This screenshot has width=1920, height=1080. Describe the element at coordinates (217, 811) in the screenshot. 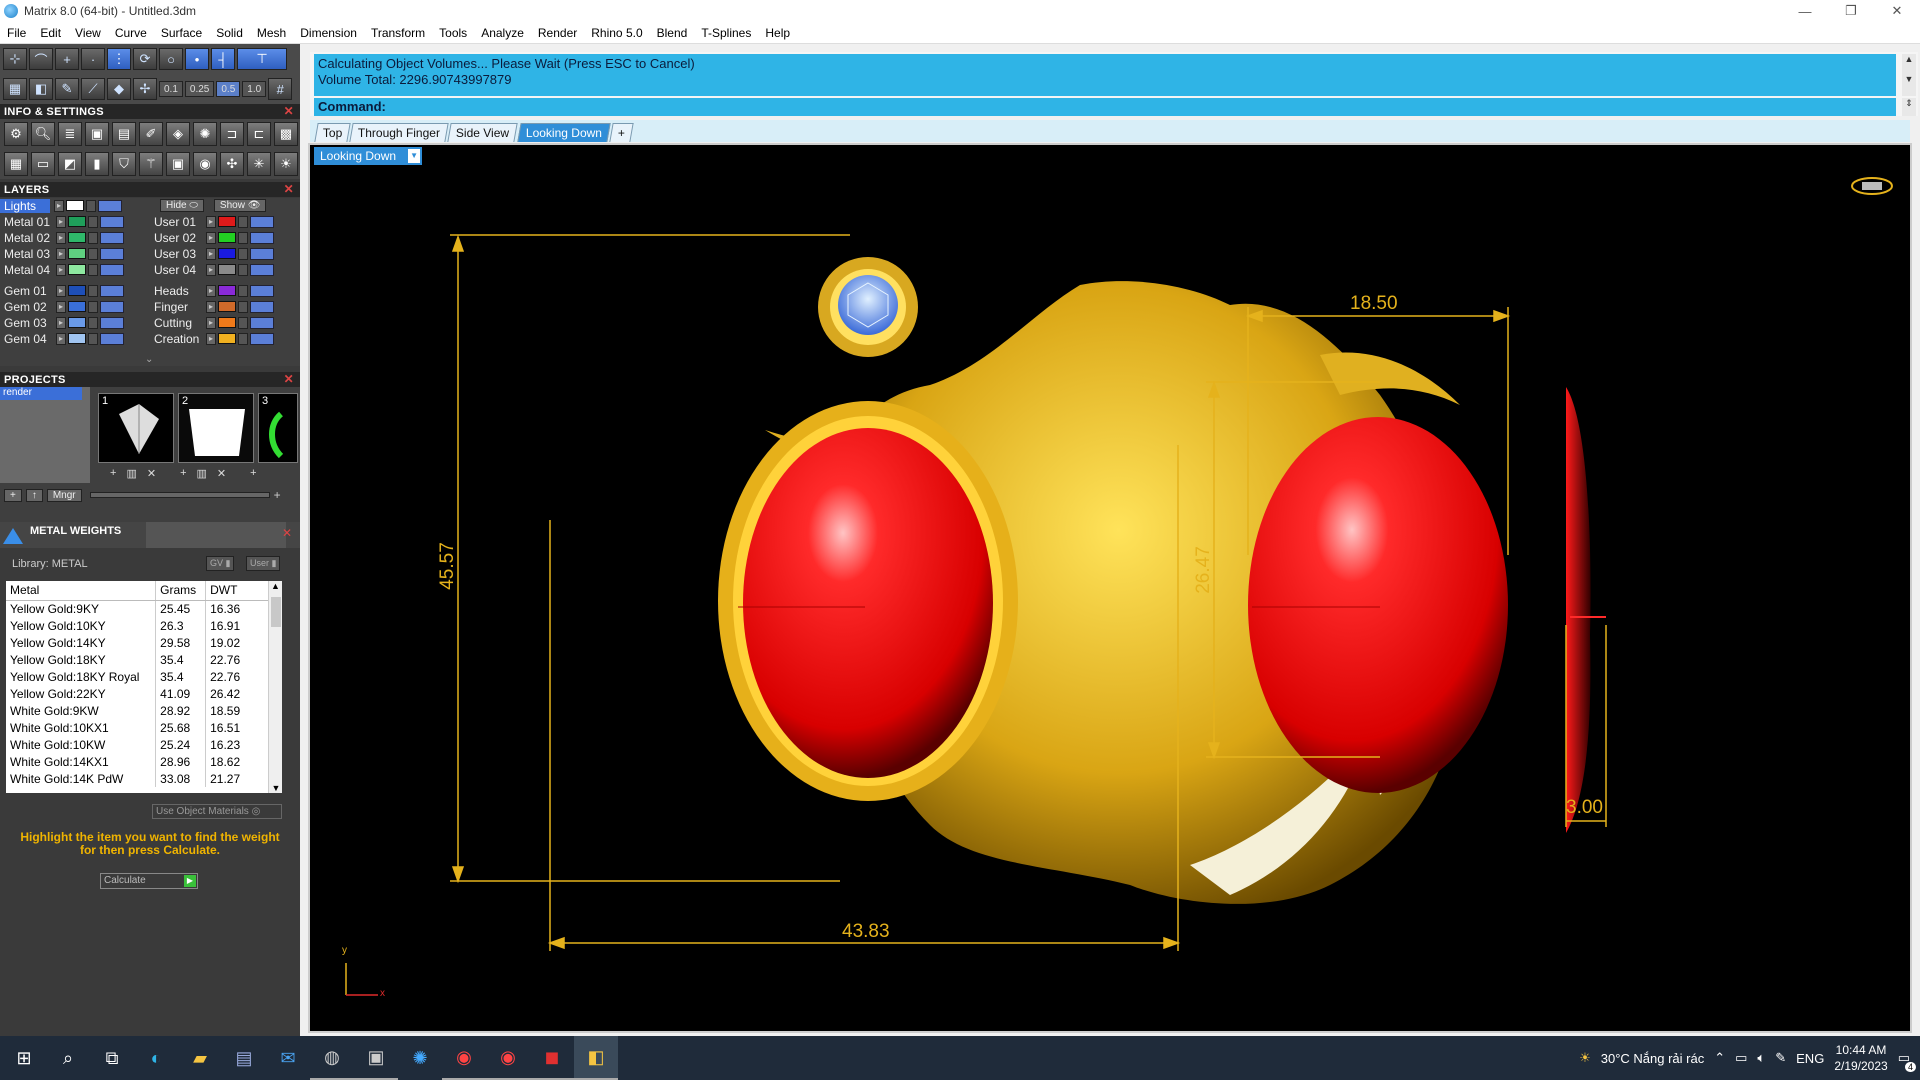

I see `use-object-materials-checkbox: Use Object Materials ◎` at that location.